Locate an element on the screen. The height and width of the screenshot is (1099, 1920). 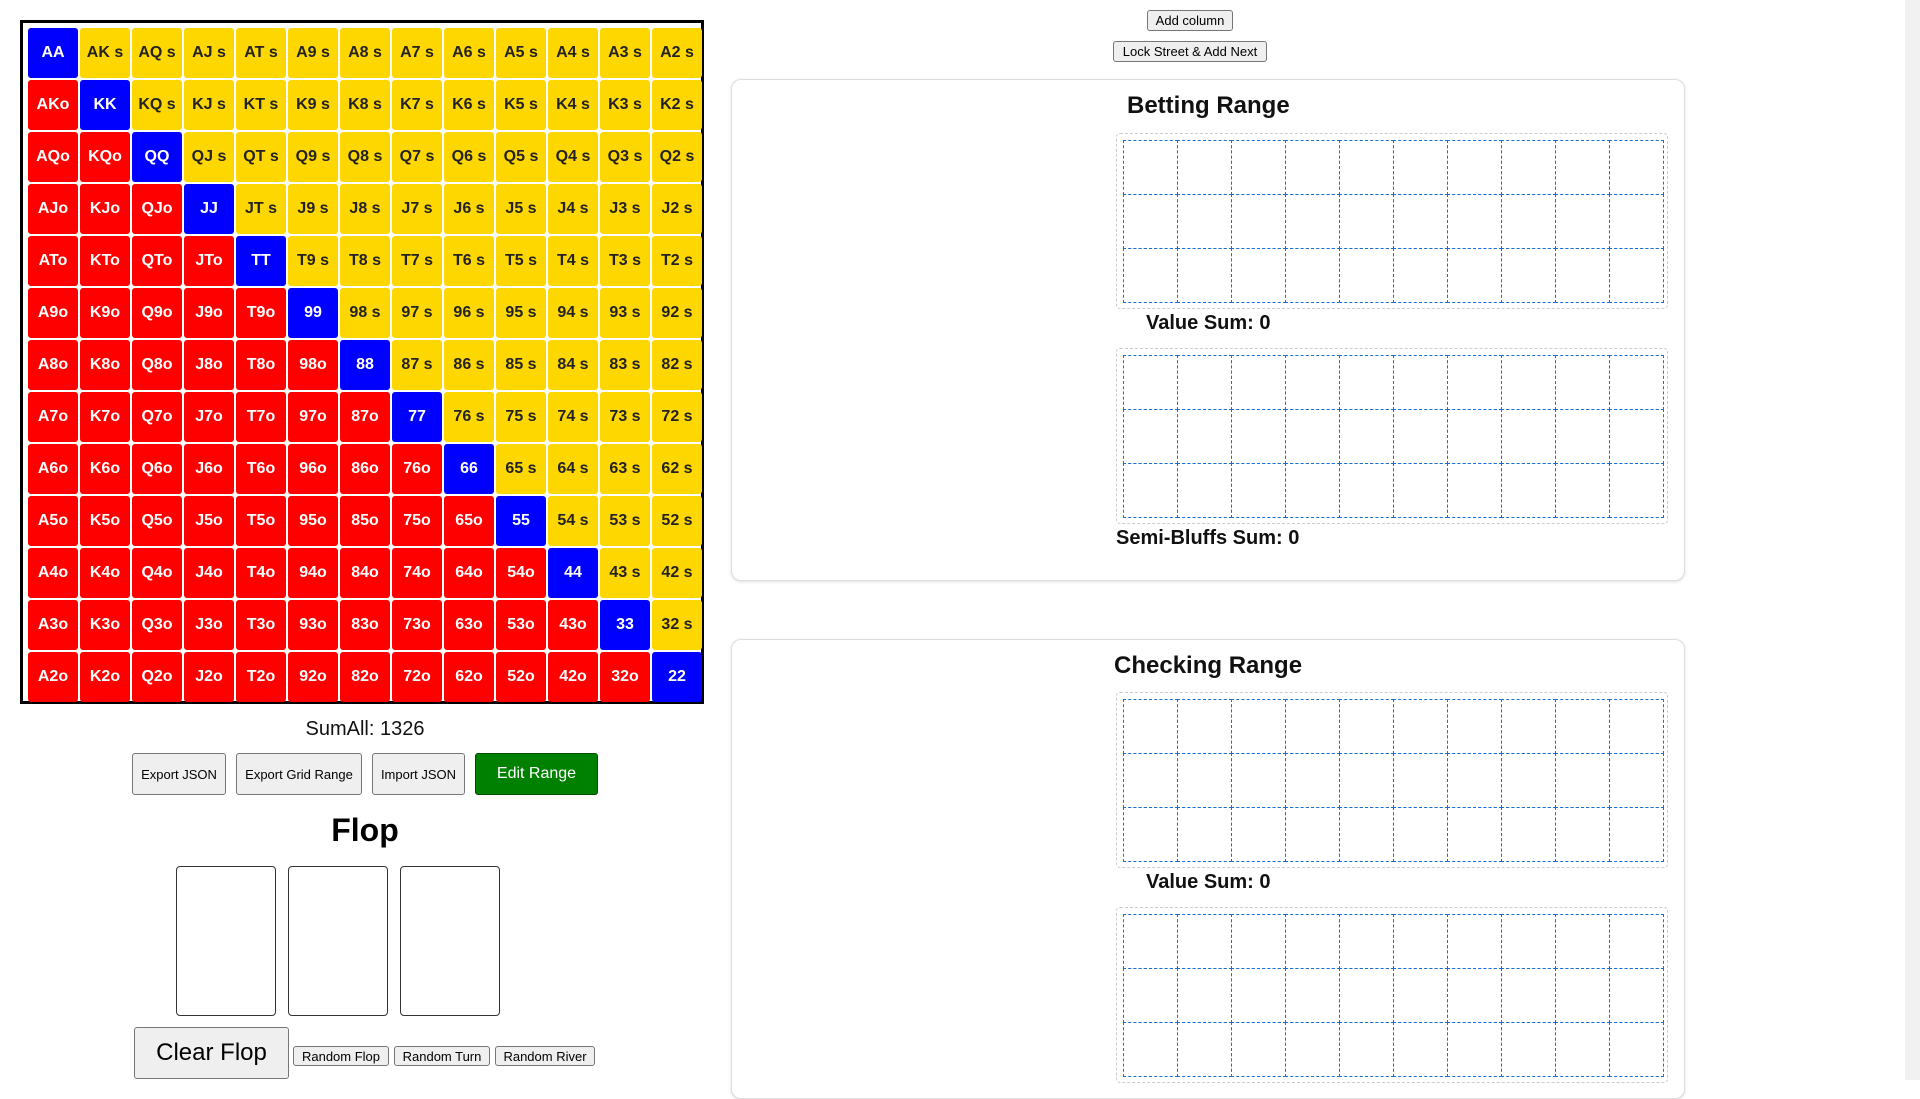
hand-cell-q9s: Q9 s is located at coordinates (313, 157).